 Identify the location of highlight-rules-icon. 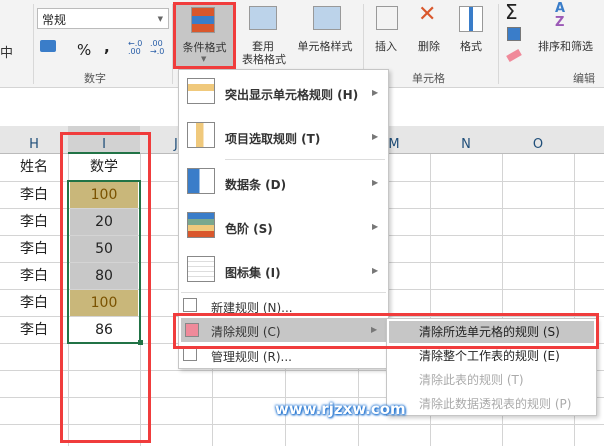
(201, 91).